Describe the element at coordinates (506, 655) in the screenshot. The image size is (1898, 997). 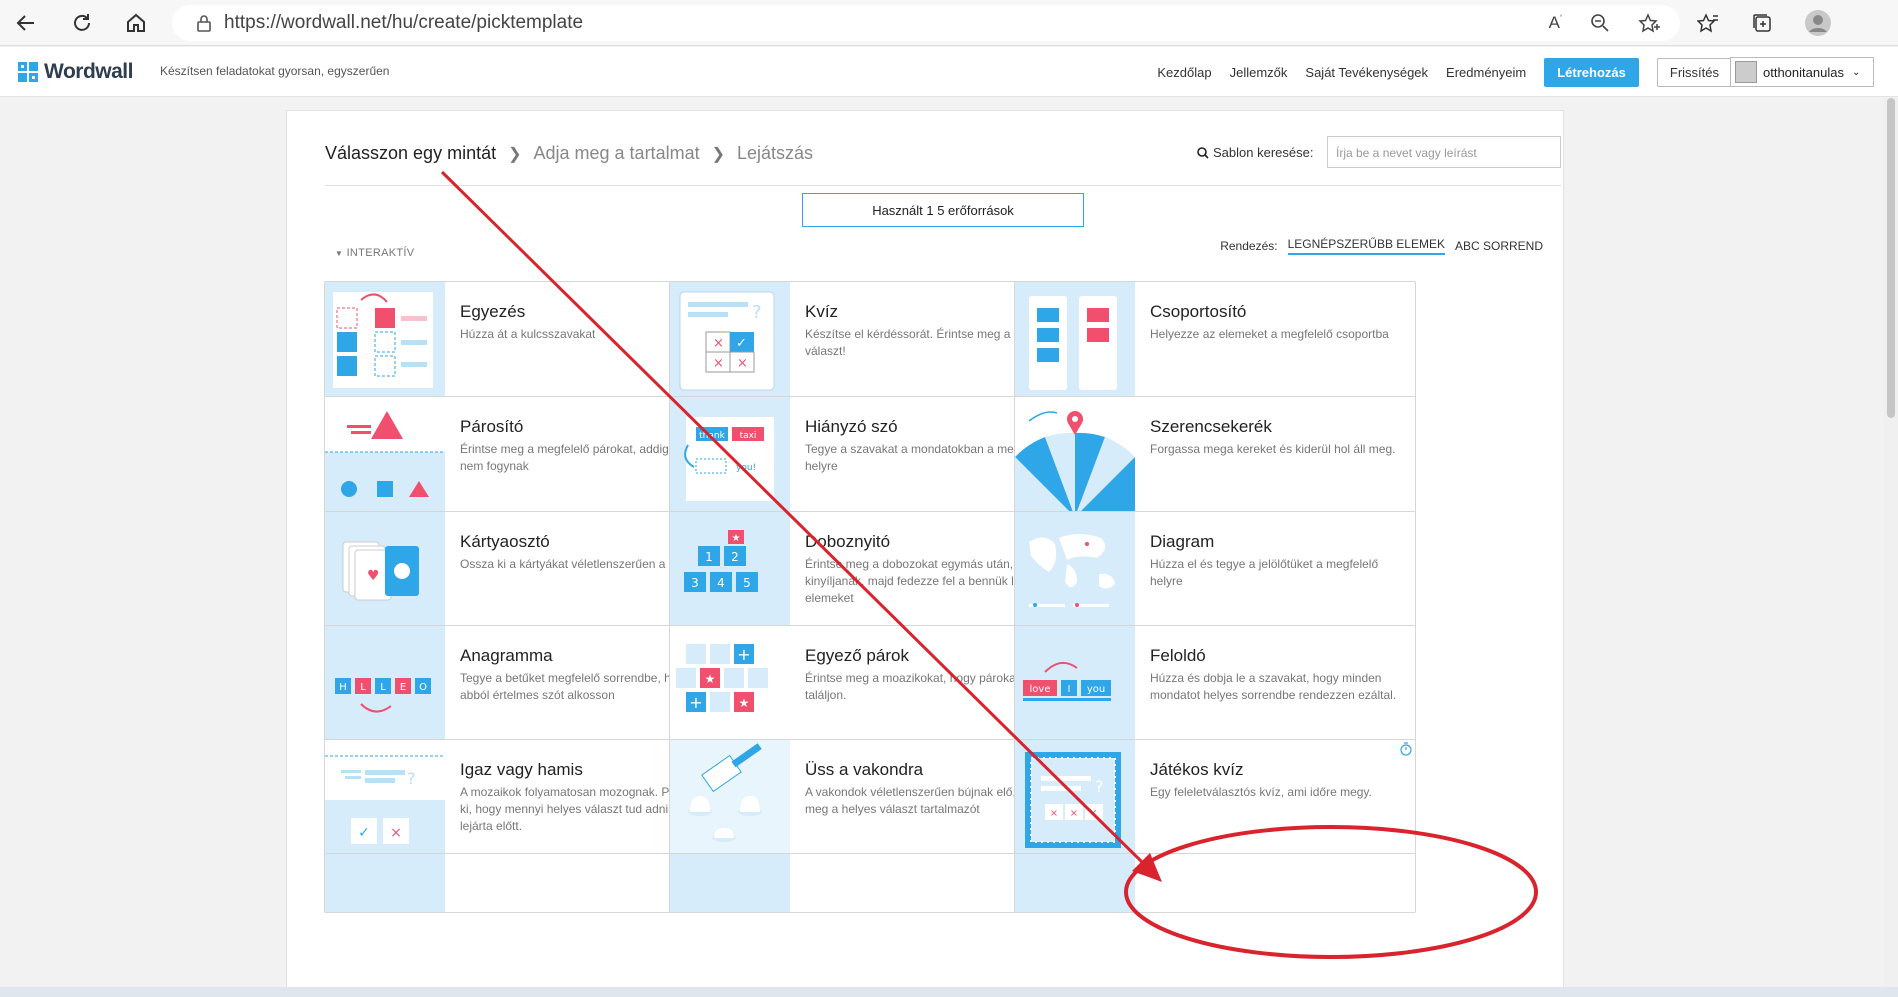
I see `template-title: Anagramma` at that location.